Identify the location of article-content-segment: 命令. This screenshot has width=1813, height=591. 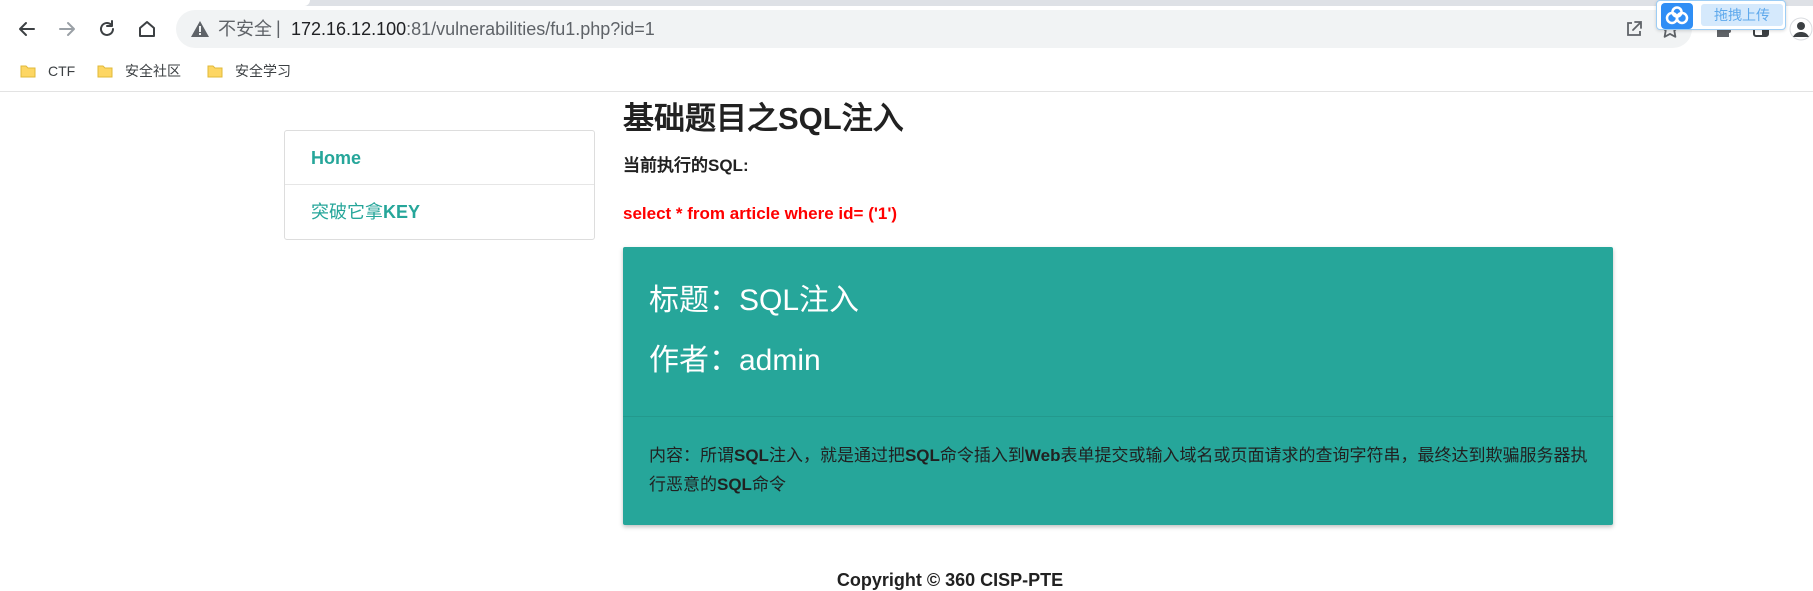
(768, 484).